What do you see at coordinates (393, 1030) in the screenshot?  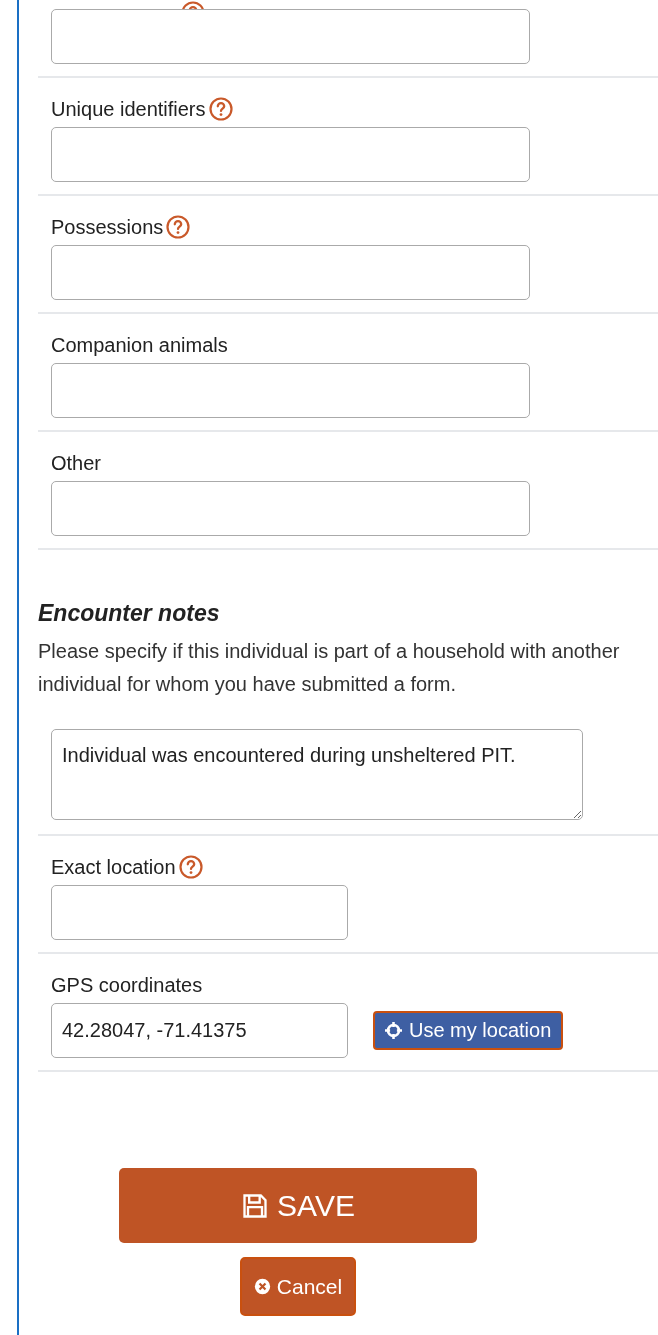 I see `crosshair-icon` at bounding box center [393, 1030].